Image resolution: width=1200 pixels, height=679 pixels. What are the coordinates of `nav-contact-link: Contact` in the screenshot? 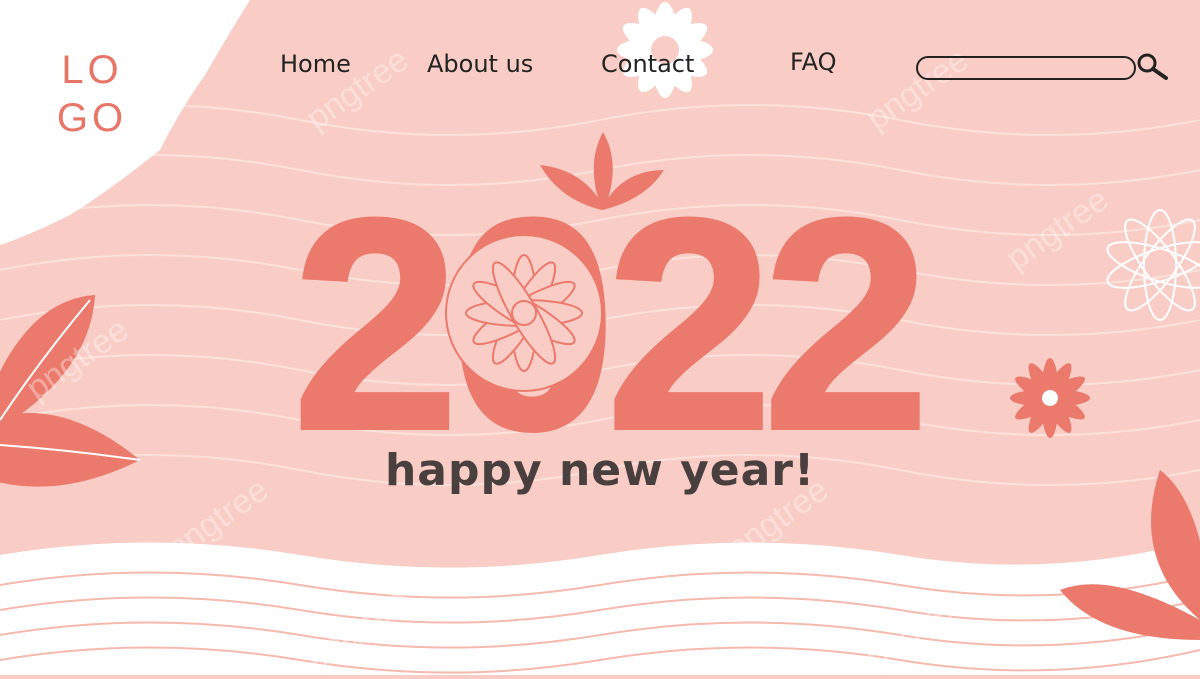 It's located at (647, 64).